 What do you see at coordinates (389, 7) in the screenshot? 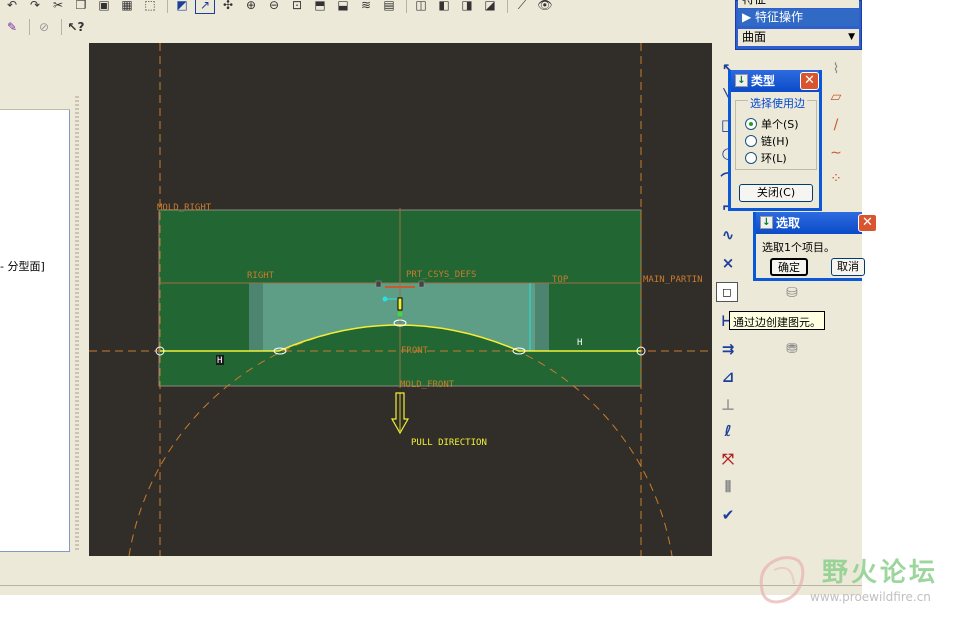
I see `saved-views-icon: ▤` at bounding box center [389, 7].